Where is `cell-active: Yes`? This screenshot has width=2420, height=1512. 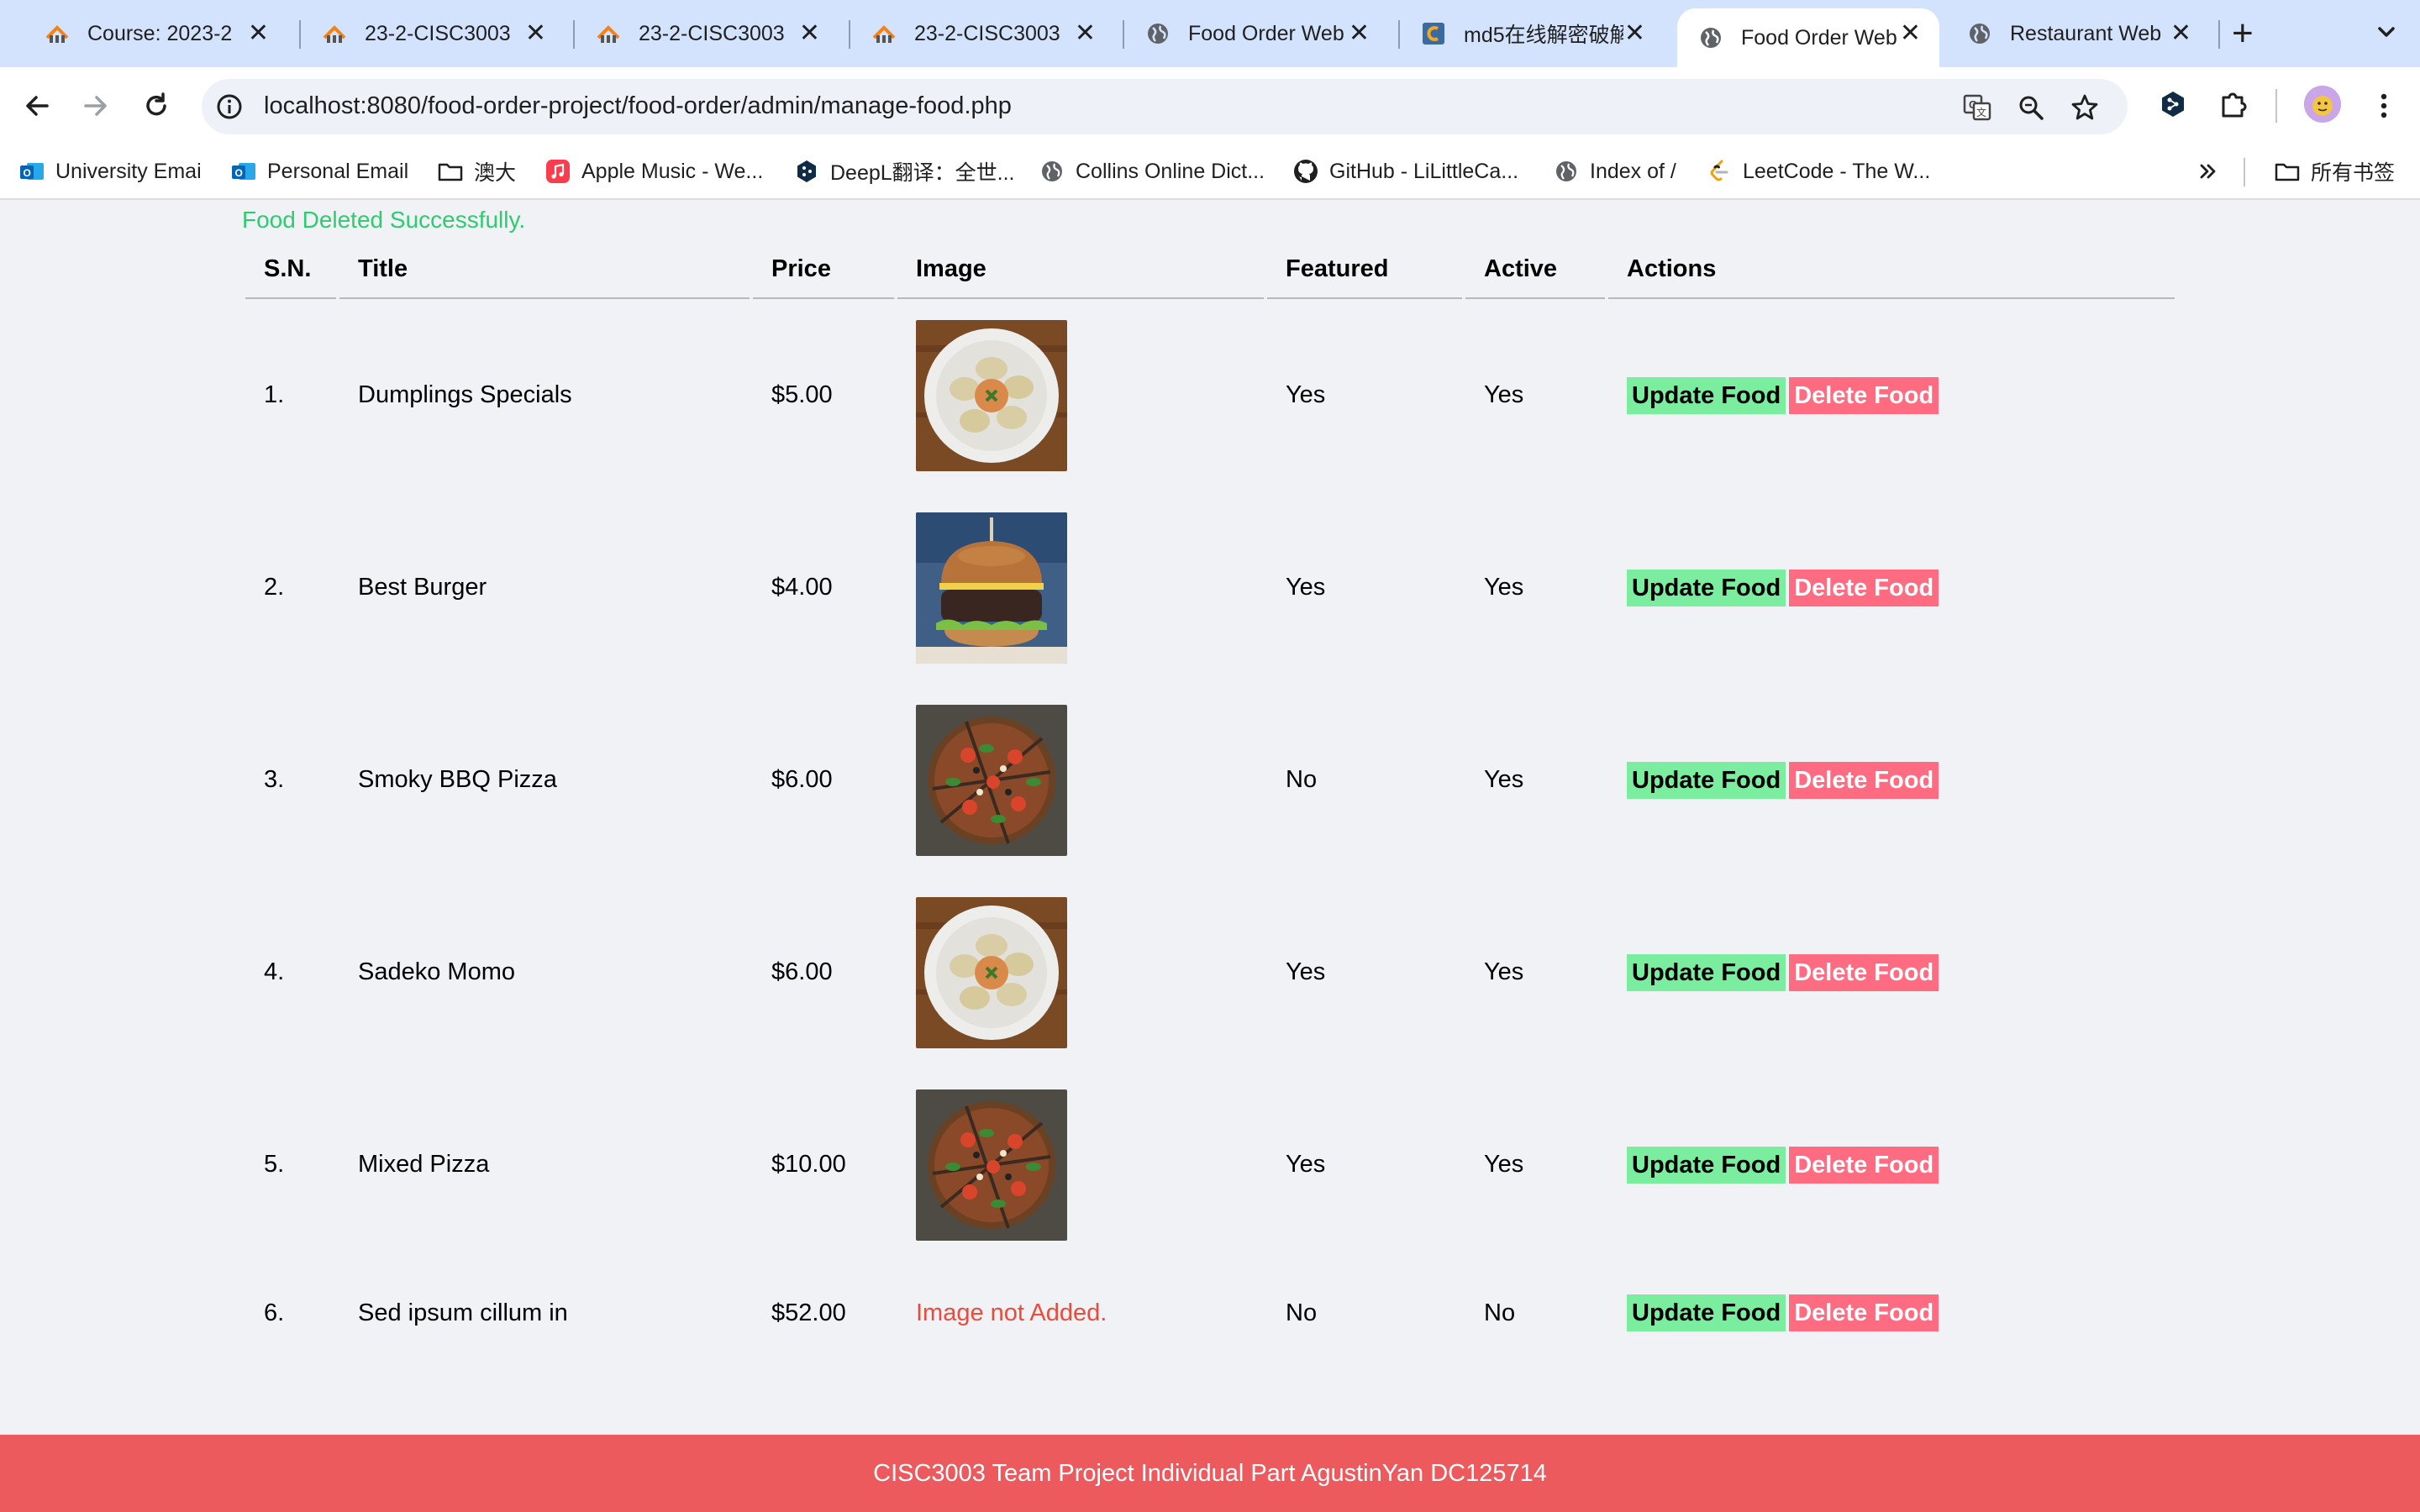
cell-active: Yes is located at coordinates (1504, 394).